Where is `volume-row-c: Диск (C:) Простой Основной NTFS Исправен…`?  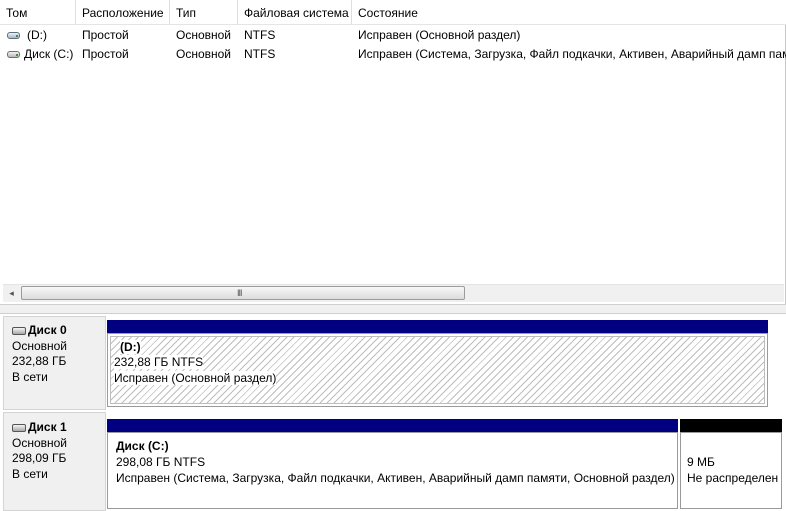 volume-row-c: Диск (C:) Простой Основной NTFS Исправен… is located at coordinates (393, 54).